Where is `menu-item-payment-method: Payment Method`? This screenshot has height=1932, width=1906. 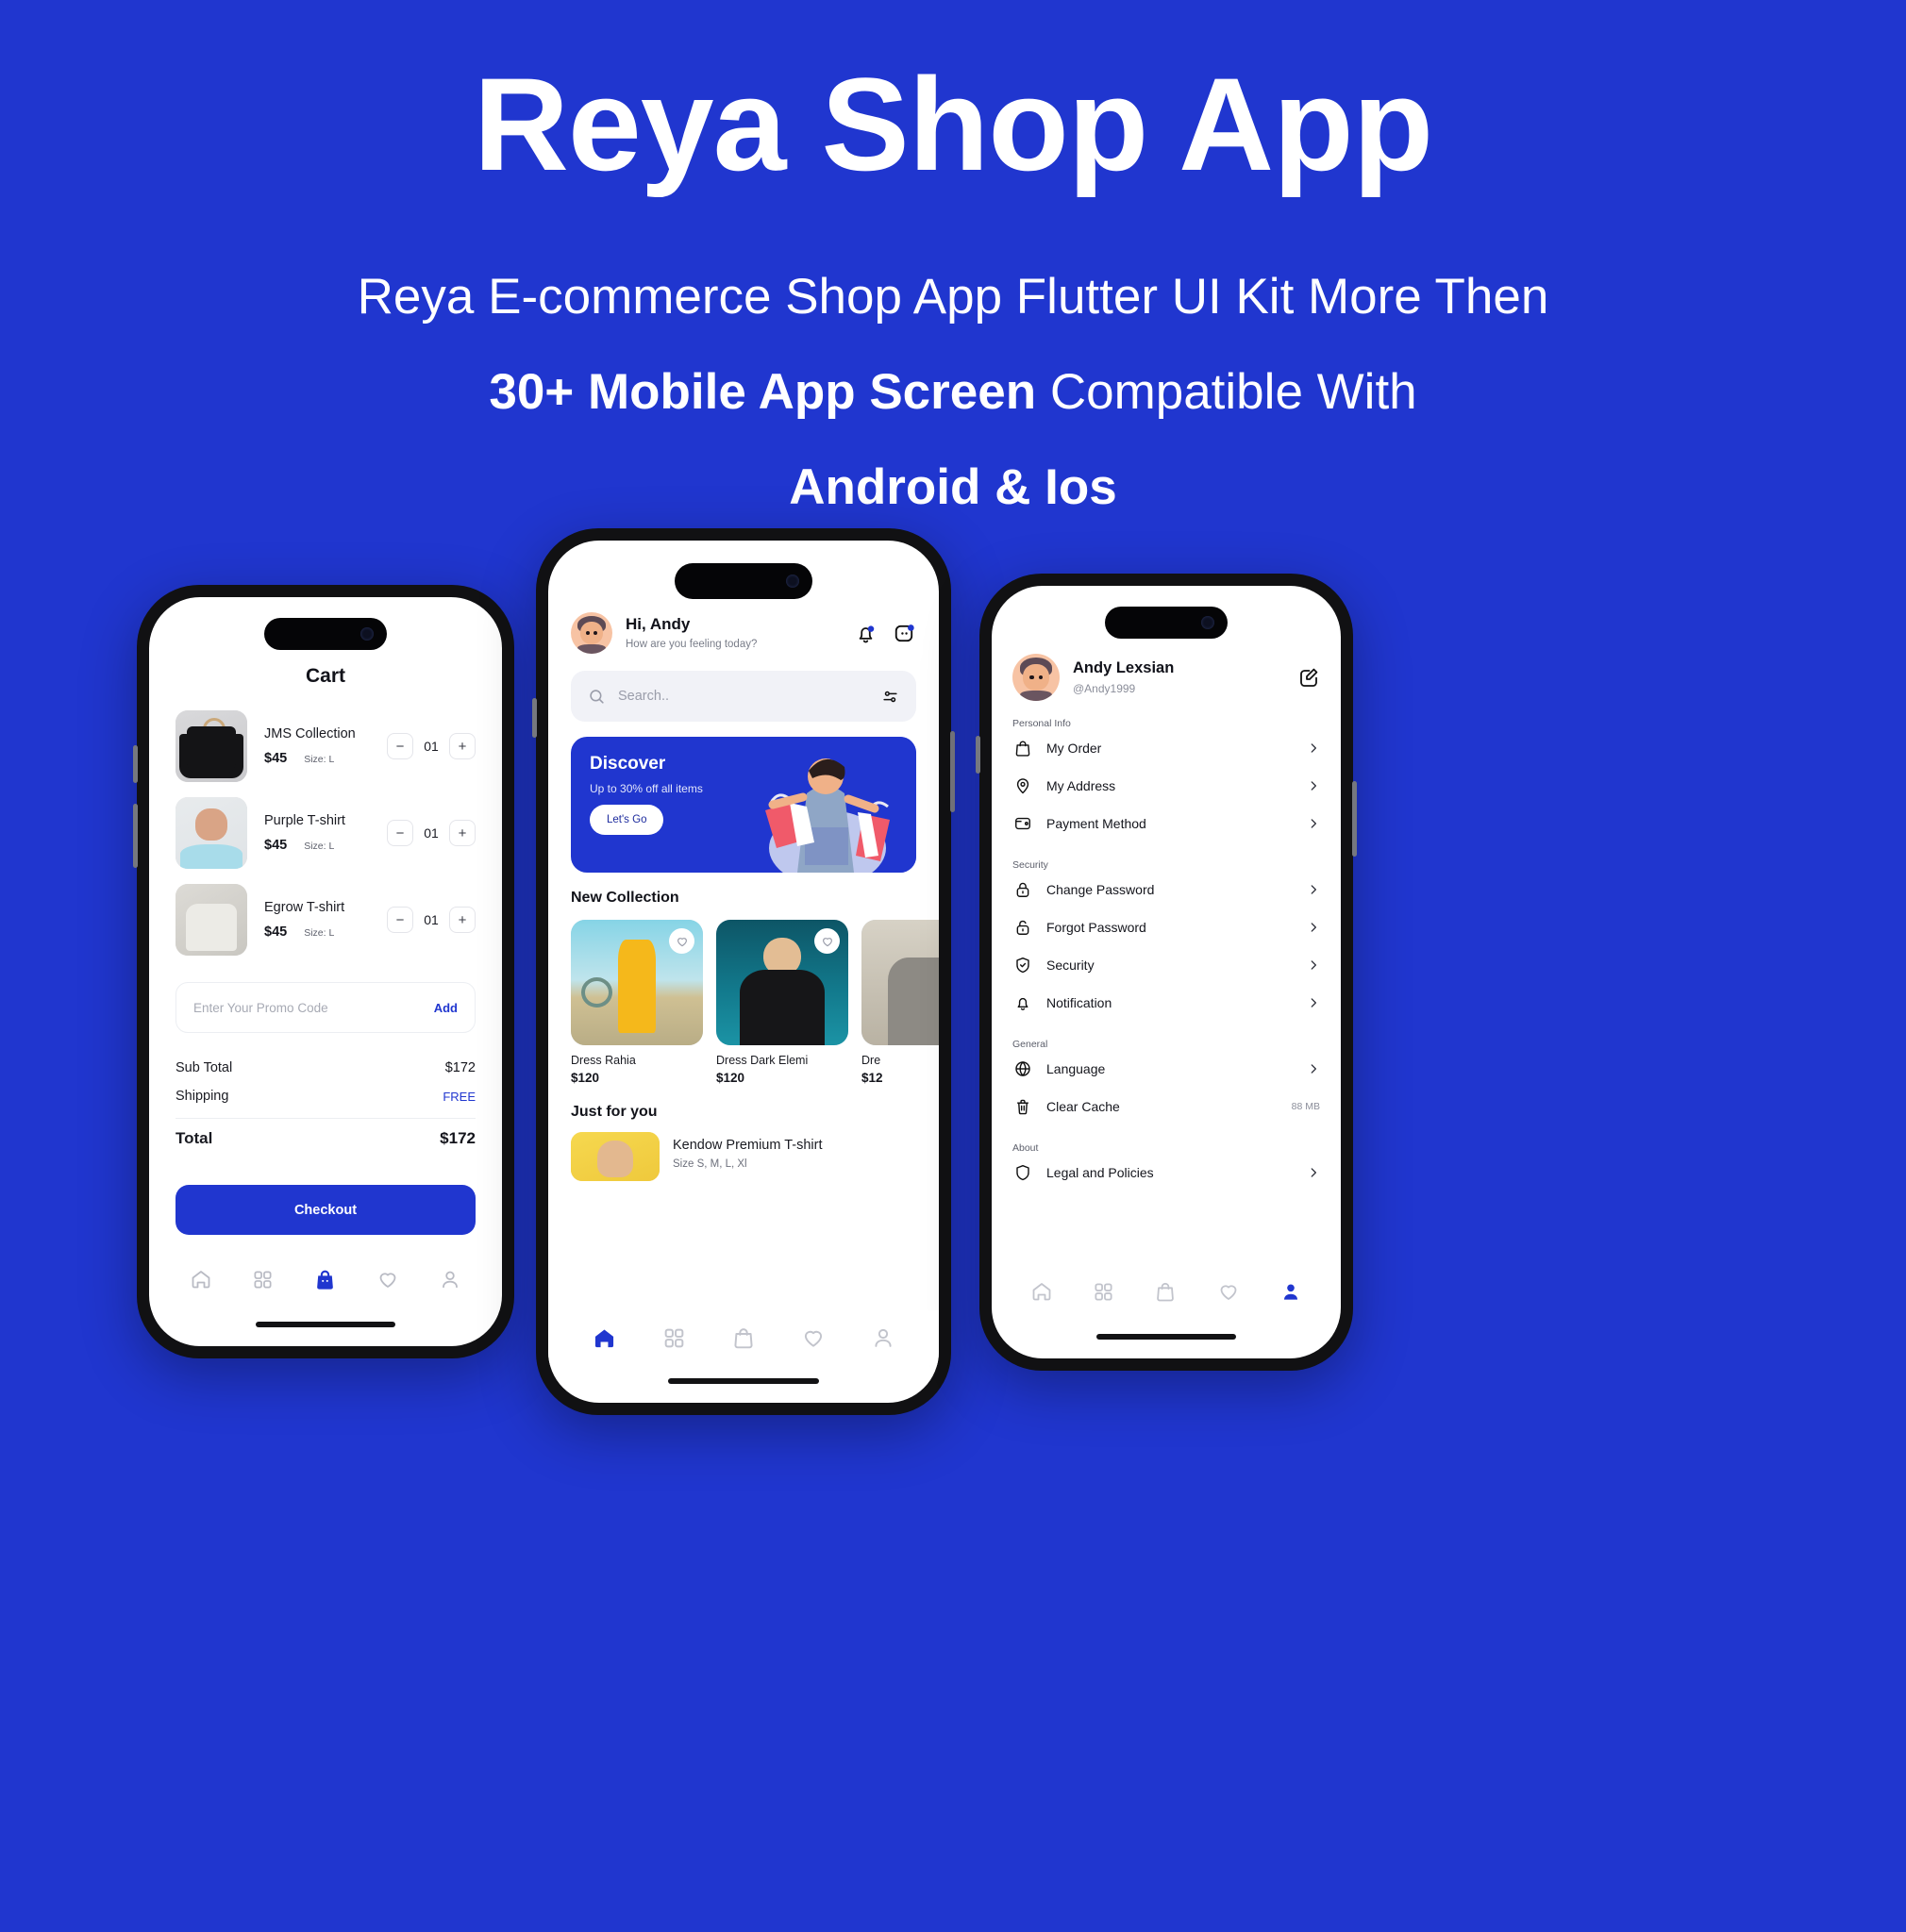 menu-item-payment-method: Payment Method is located at coordinates (1166, 823).